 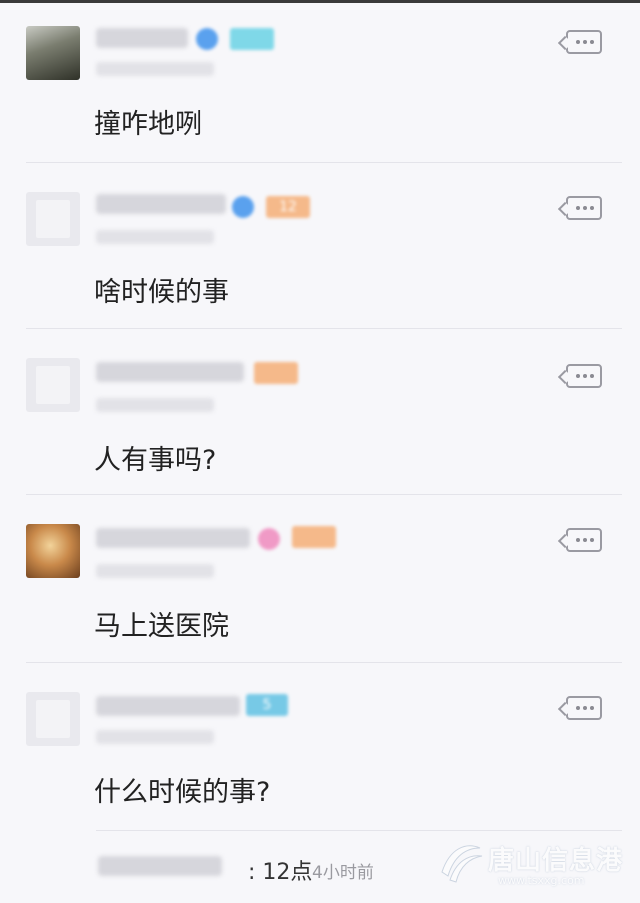 What do you see at coordinates (541, 880) in the screenshot?
I see `watermark-url: www.tsxxg.com` at bounding box center [541, 880].